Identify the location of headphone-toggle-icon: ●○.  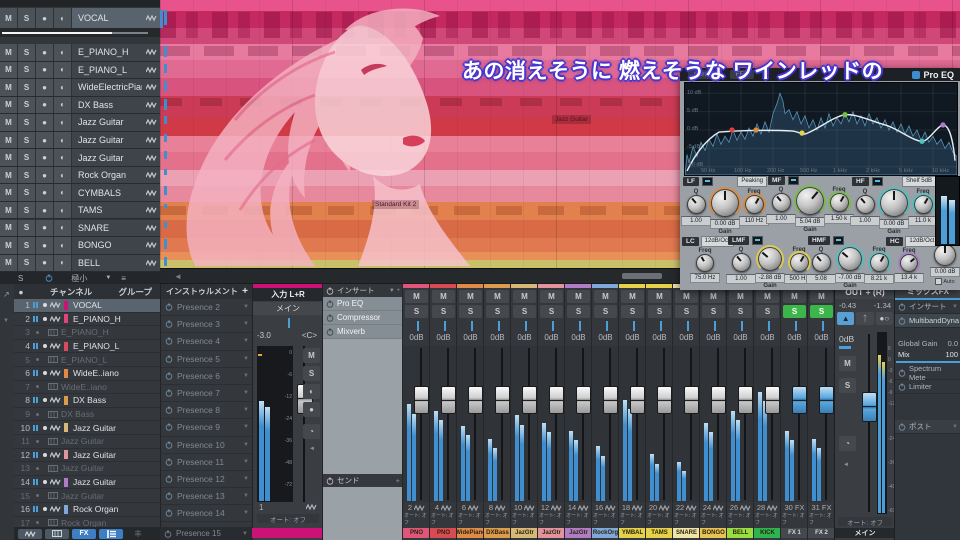
(884, 318).